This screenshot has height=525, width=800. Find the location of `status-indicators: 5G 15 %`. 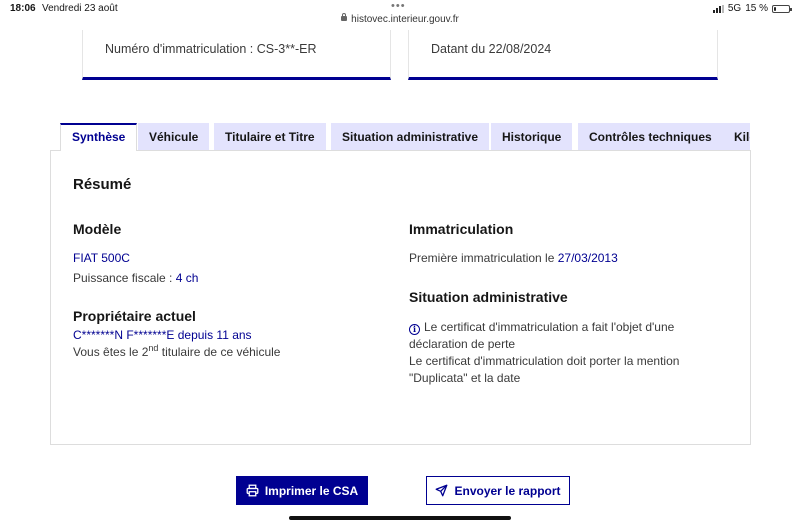

status-indicators: 5G 15 % is located at coordinates (752, 8).